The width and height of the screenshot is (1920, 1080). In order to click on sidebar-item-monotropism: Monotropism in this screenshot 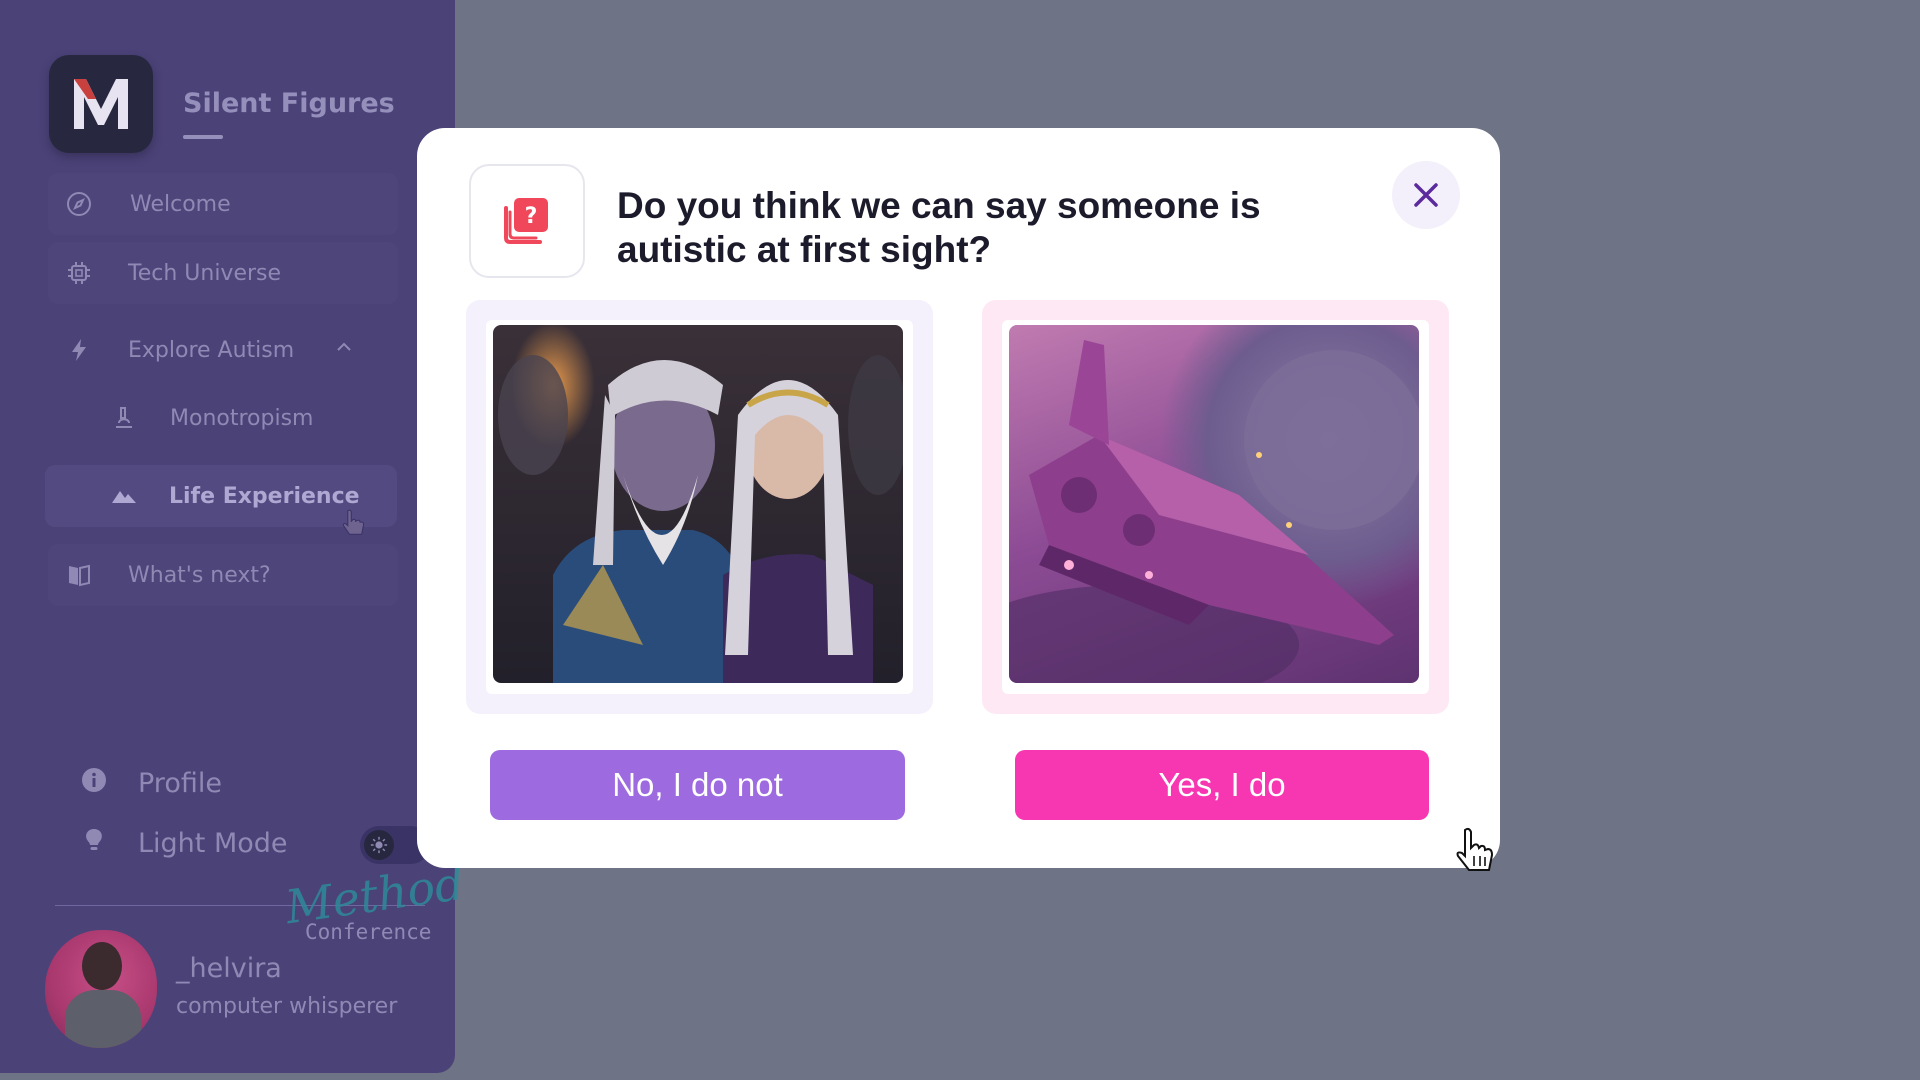, I will do `click(223, 418)`.